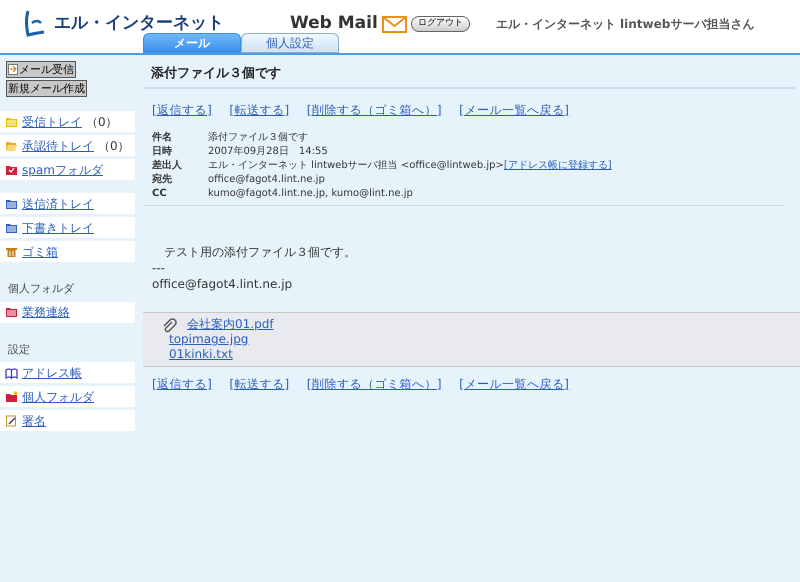 The image size is (800, 582). Describe the element at coordinates (216, 74) in the screenshot. I see `message-title: 添付ファイル３個です` at that location.